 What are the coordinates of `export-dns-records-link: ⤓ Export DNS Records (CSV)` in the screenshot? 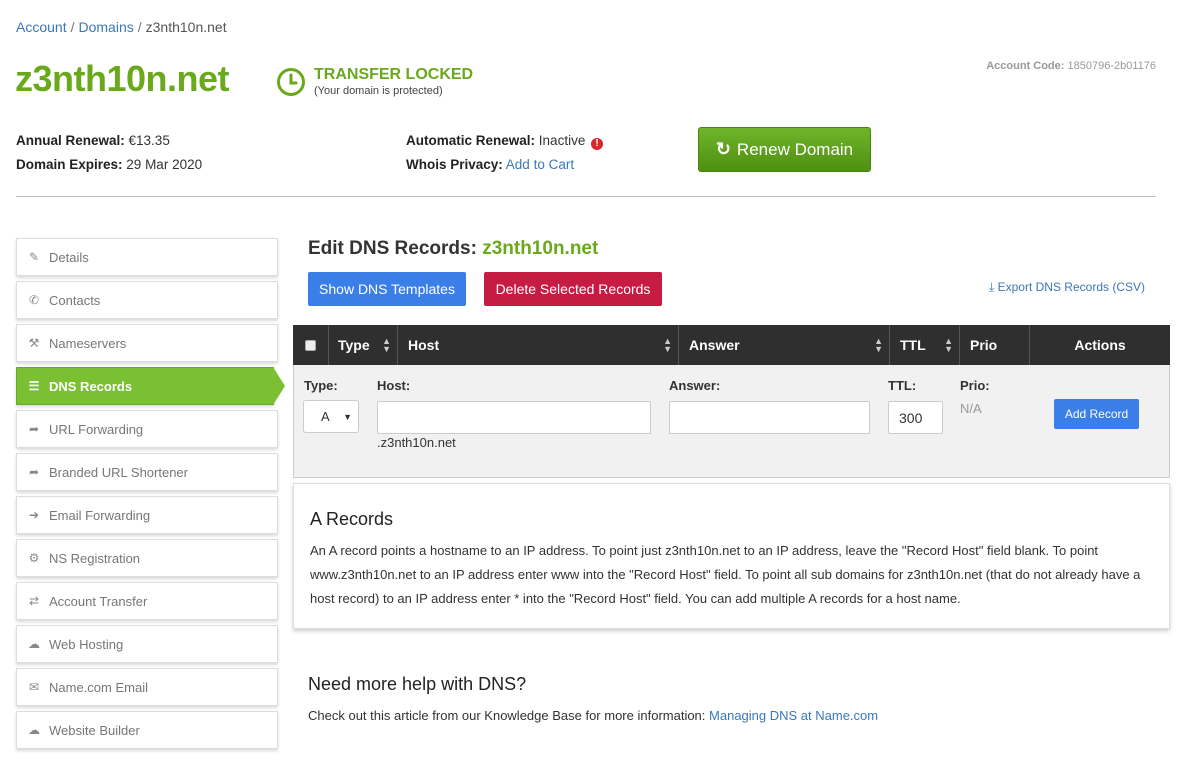 It's located at (1067, 287).